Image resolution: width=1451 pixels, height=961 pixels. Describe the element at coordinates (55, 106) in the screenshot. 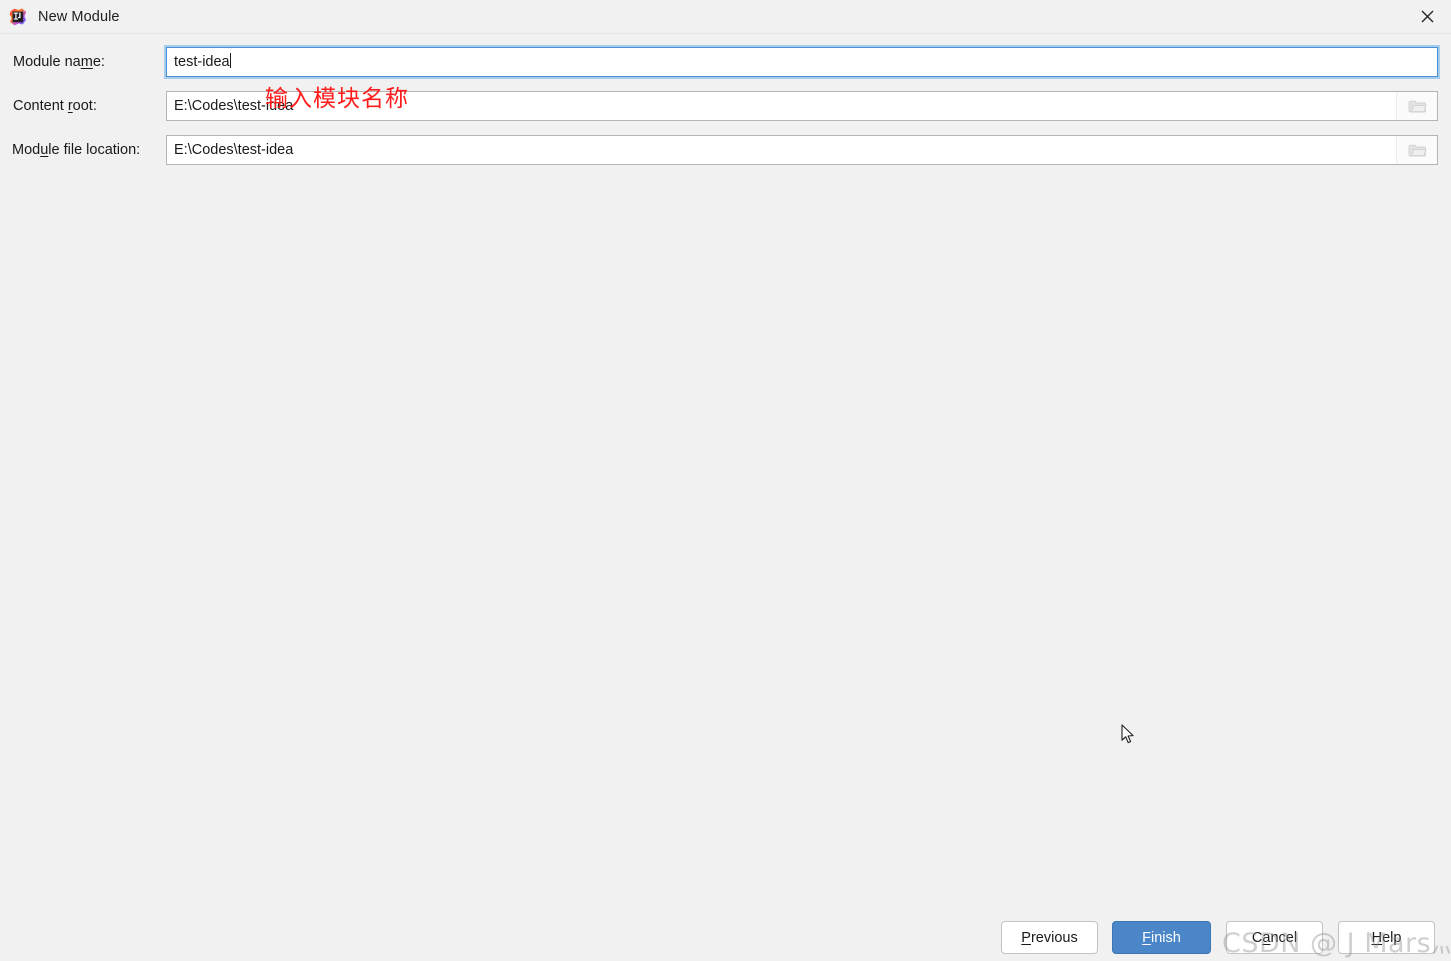

I see `content-root-label: Content root:` at that location.